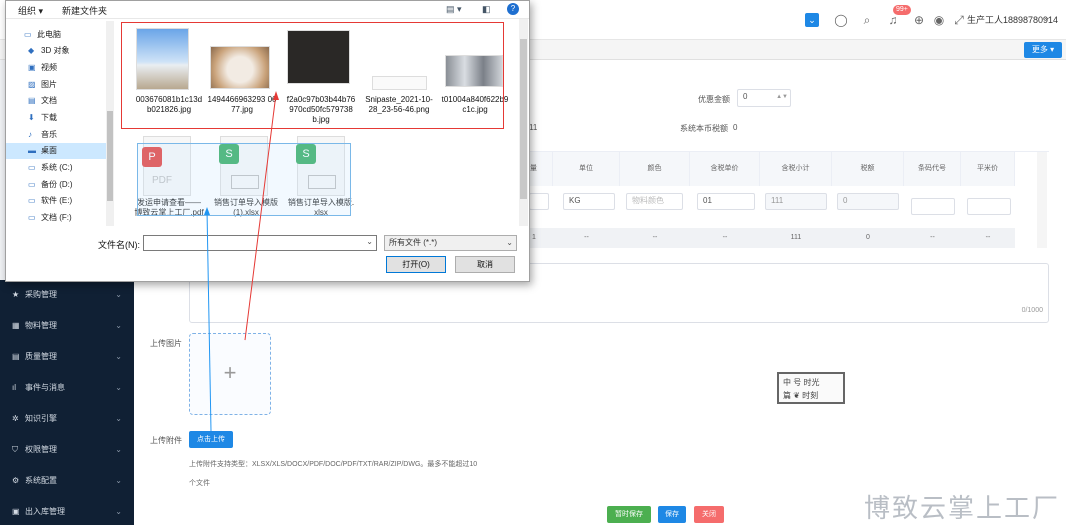 The width and height of the screenshot is (1066, 525). I want to click on bulb-icon: ✲, so click(15, 418).